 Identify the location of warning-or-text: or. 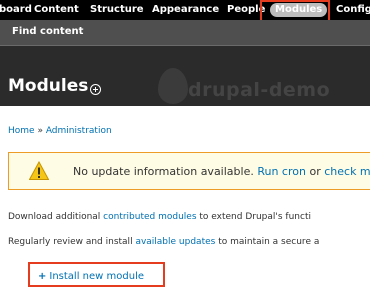
(315, 171).